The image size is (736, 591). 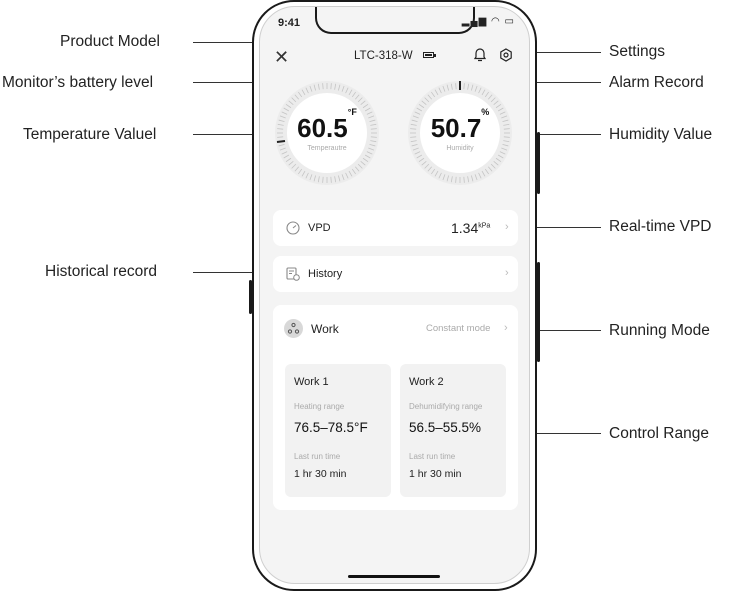 What do you see at coordinates (101, 271) in the screenshot?
I see `annotation-historical-record: Historical record` at bounding box center [101, 271].